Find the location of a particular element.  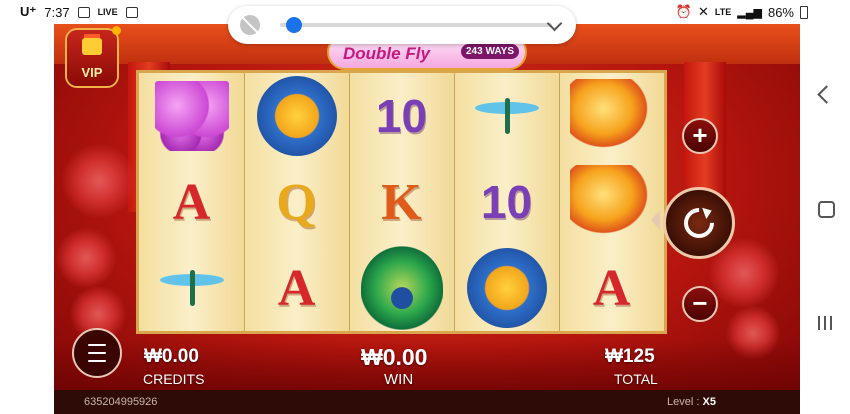

reel-4: 10 is located at coordinates (506, 202).